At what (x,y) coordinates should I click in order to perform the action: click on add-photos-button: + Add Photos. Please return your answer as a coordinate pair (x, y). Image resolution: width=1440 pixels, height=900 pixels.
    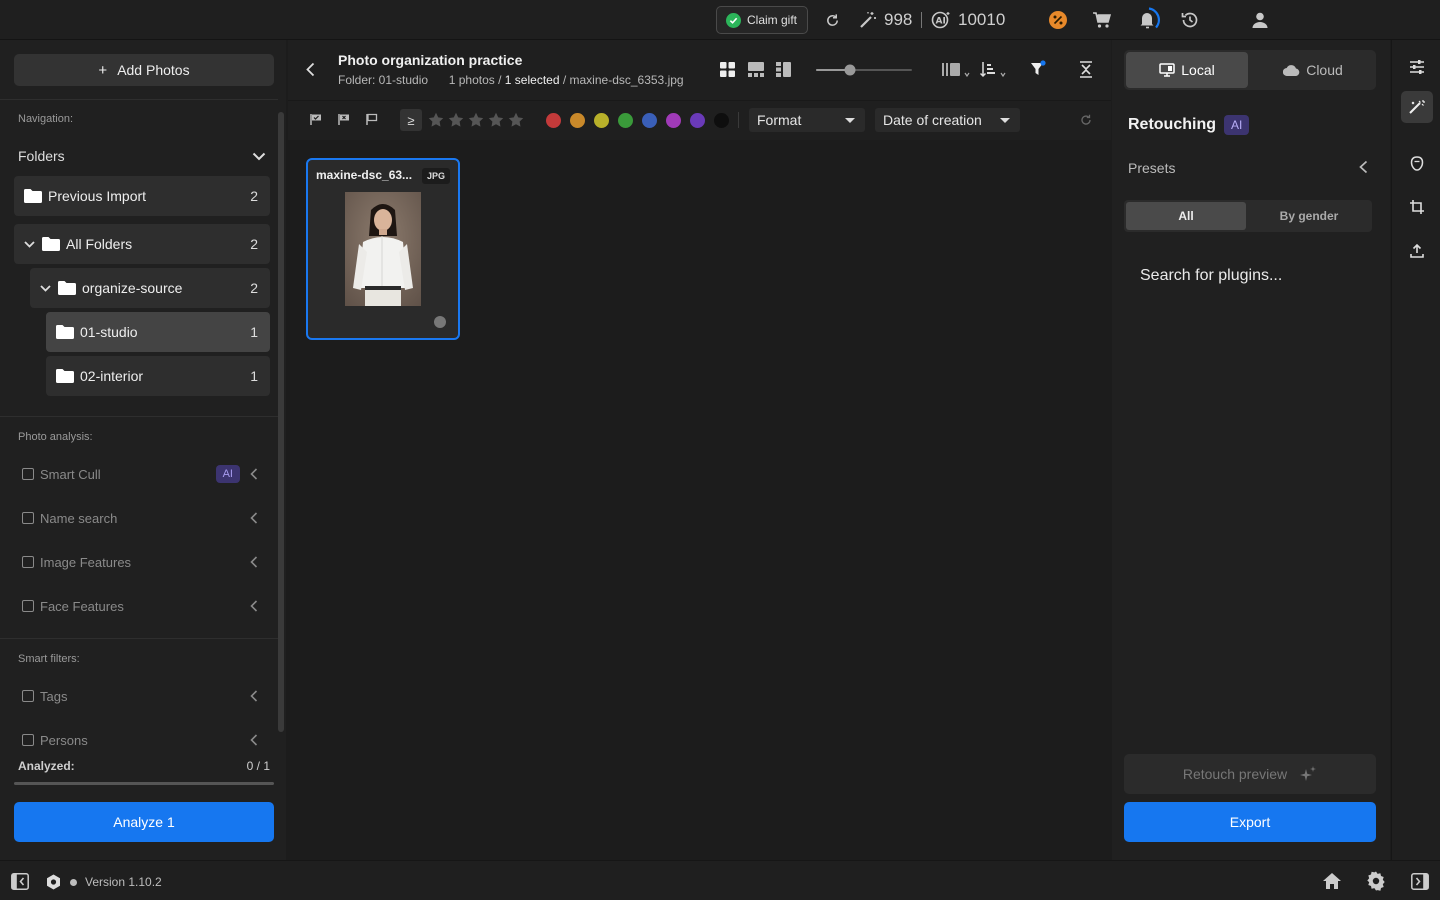
    Looking at the image, I should click on (144, 70).